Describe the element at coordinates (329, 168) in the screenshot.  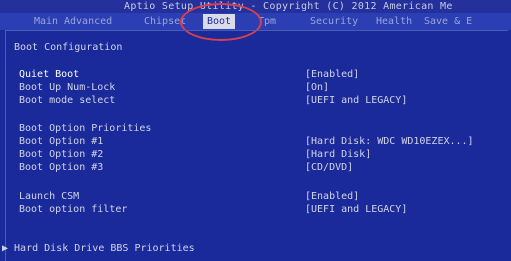
I see `setting-value: [CD/DVD]` at that location.